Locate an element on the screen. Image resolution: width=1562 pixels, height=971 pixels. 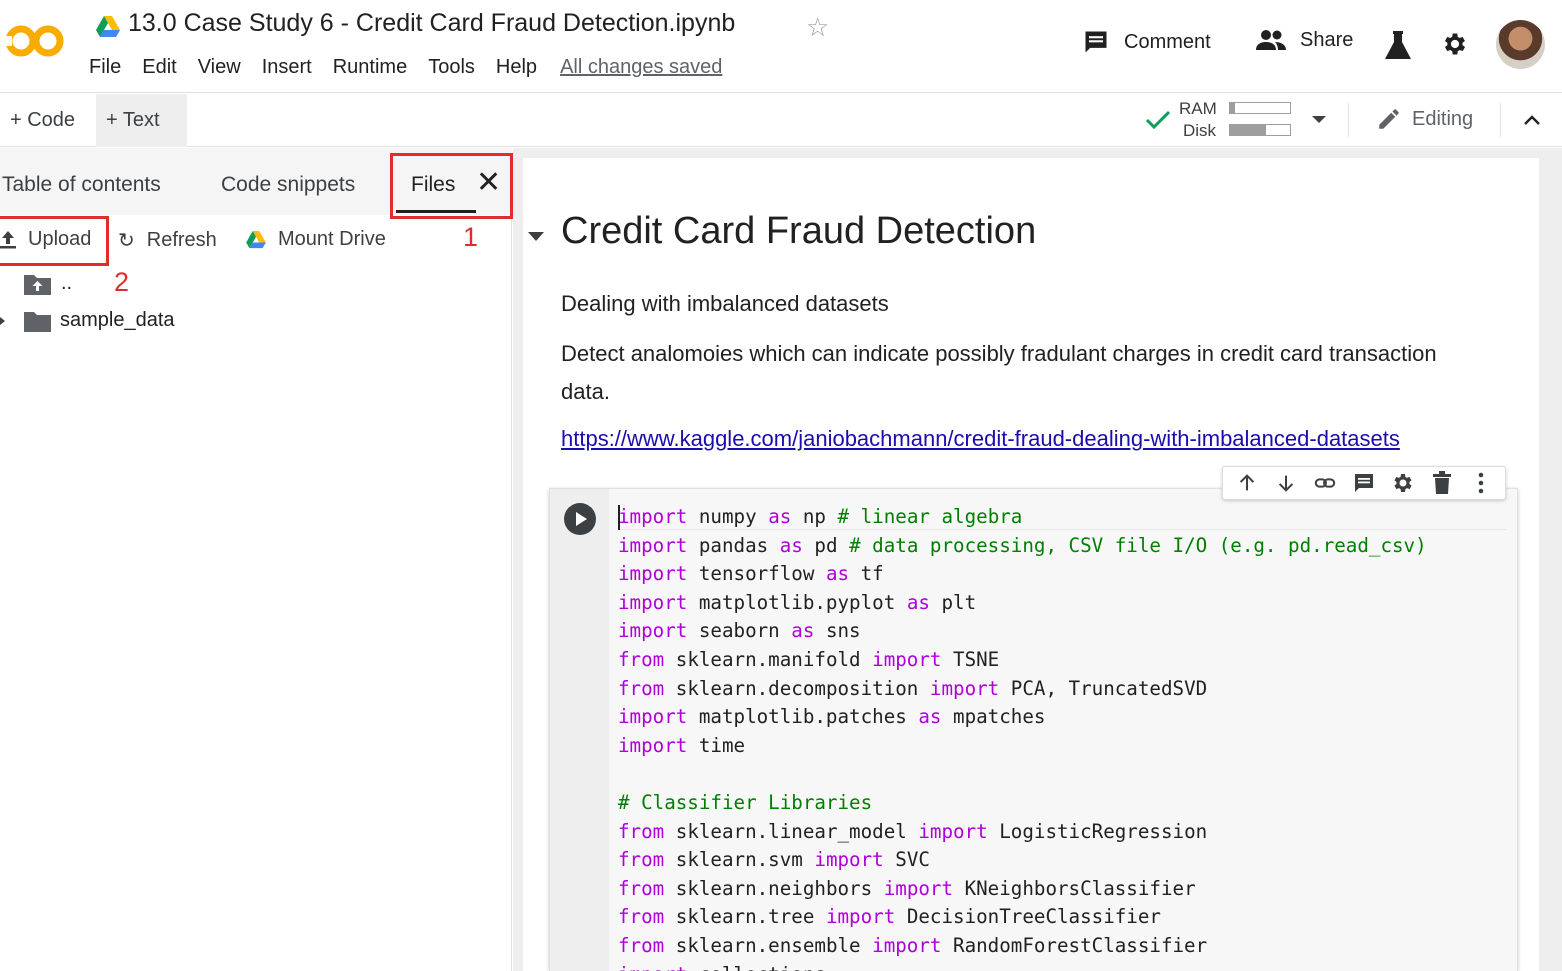
file-name: .. is located at coordinates (67, 283).